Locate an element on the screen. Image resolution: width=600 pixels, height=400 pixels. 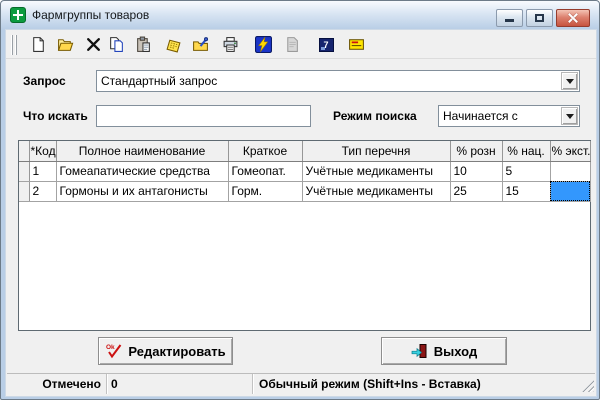
copy-button is located at coordinates (116, 44).